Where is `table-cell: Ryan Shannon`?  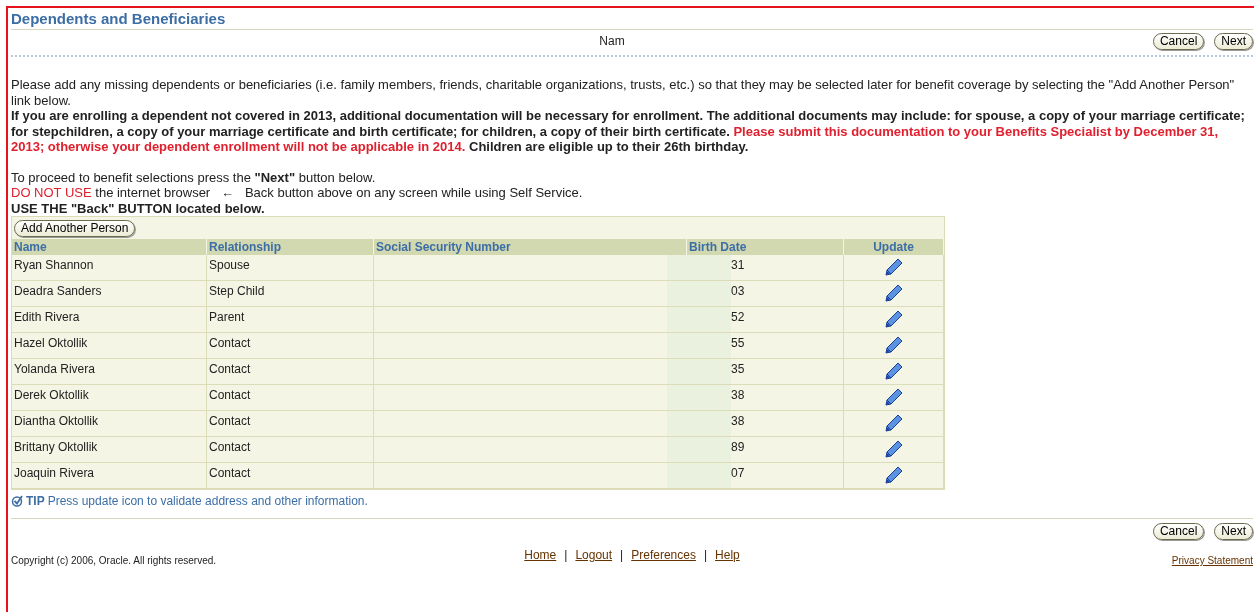
table-cell: Ryan Shannon is located at coordinates (109, 268).